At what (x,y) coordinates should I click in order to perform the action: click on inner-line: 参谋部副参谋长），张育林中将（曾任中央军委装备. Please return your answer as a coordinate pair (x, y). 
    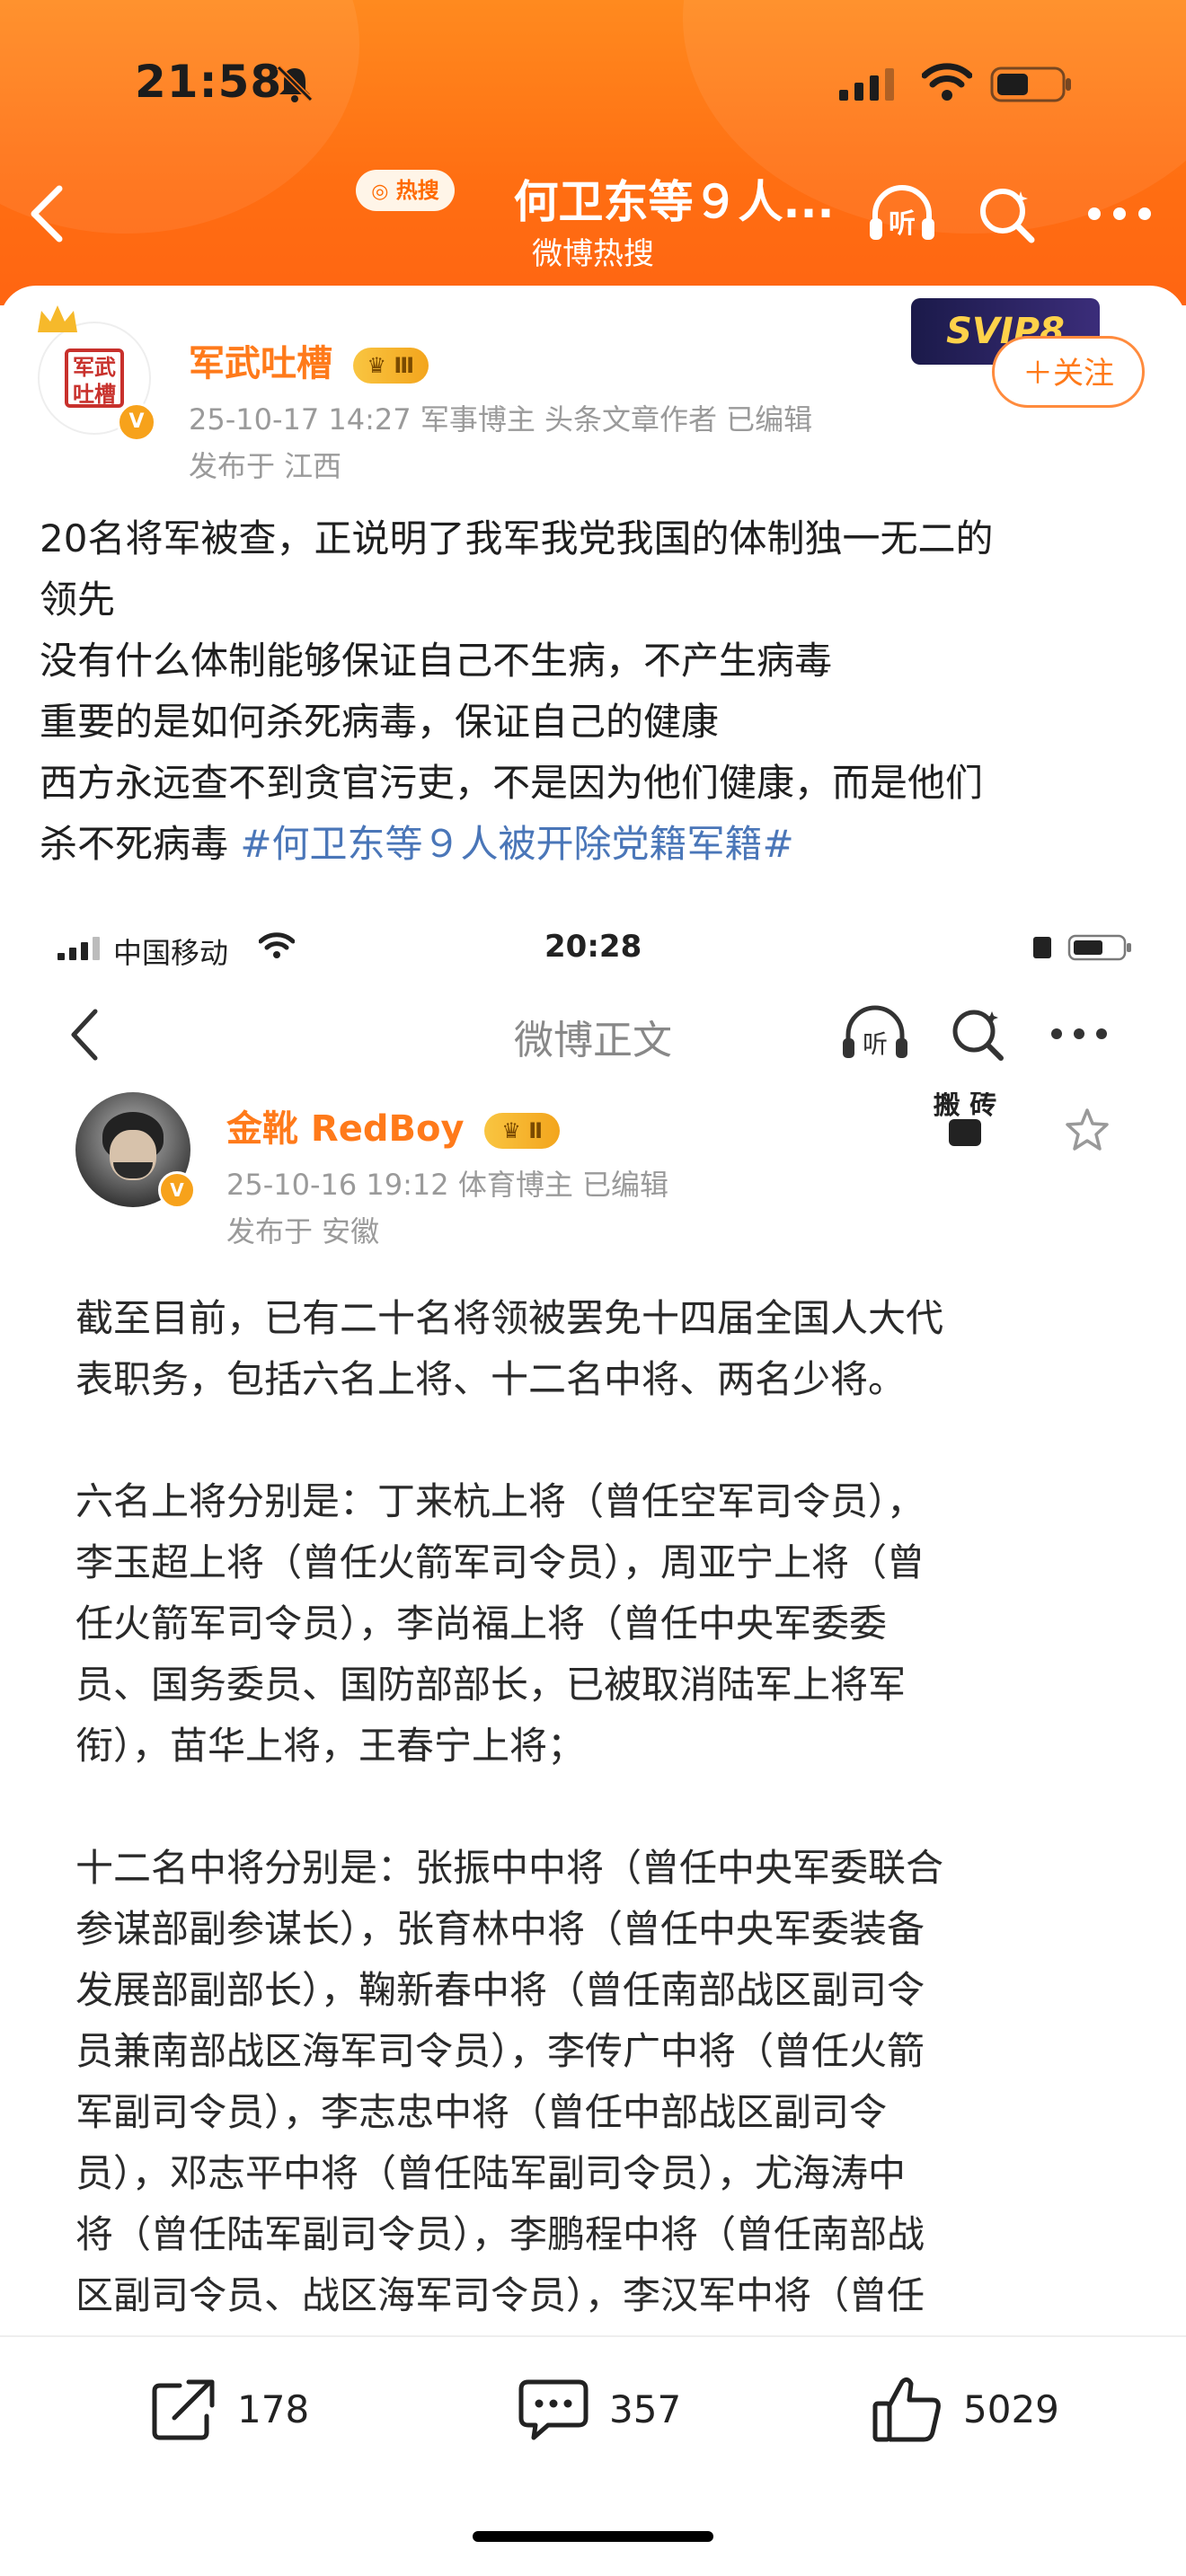
    Looking at the image, I should click on (500, 1929).